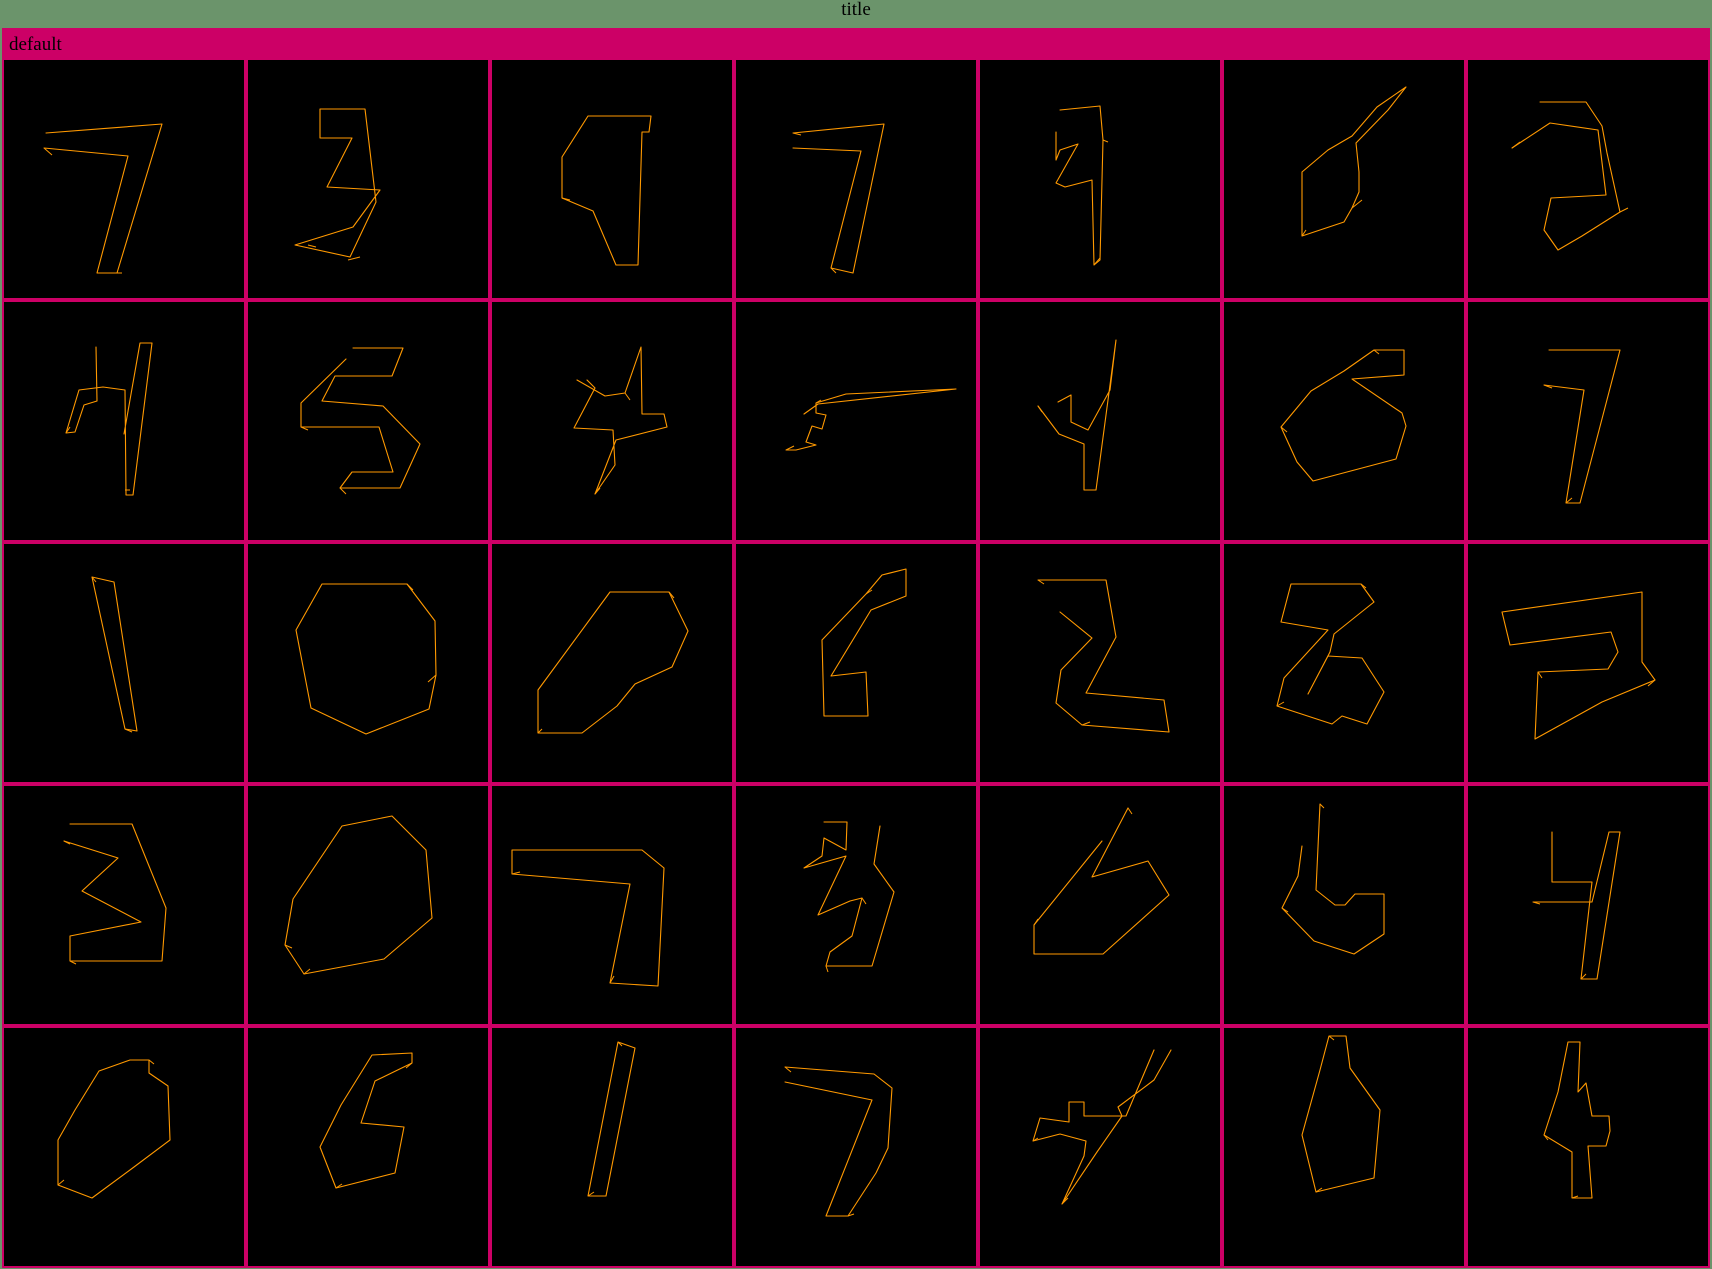  Describe the element at coordinates (856, 44) in the screenshot. I see `panel-header: default` at that location.